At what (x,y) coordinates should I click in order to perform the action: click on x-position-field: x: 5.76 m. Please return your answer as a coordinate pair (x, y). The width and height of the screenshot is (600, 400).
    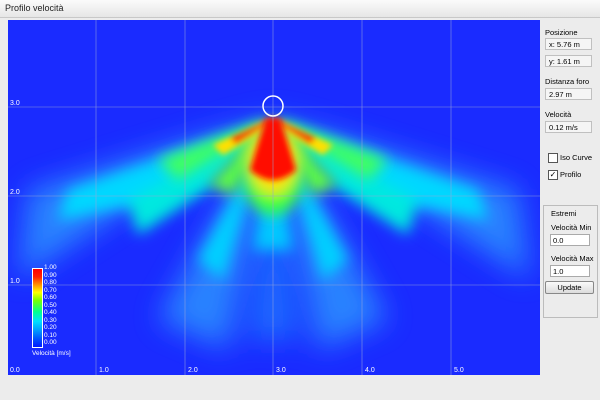
    Looking at the image, I should click on (568, 44).